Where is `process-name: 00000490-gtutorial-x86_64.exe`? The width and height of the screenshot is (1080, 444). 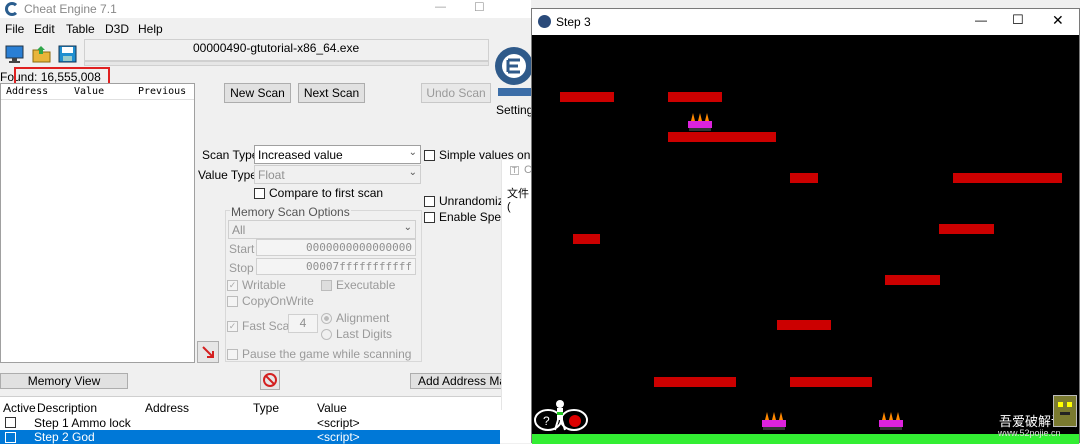
process-name: 00000490-gtutorial-x86_64.exe is located at coordinates (276, 48).